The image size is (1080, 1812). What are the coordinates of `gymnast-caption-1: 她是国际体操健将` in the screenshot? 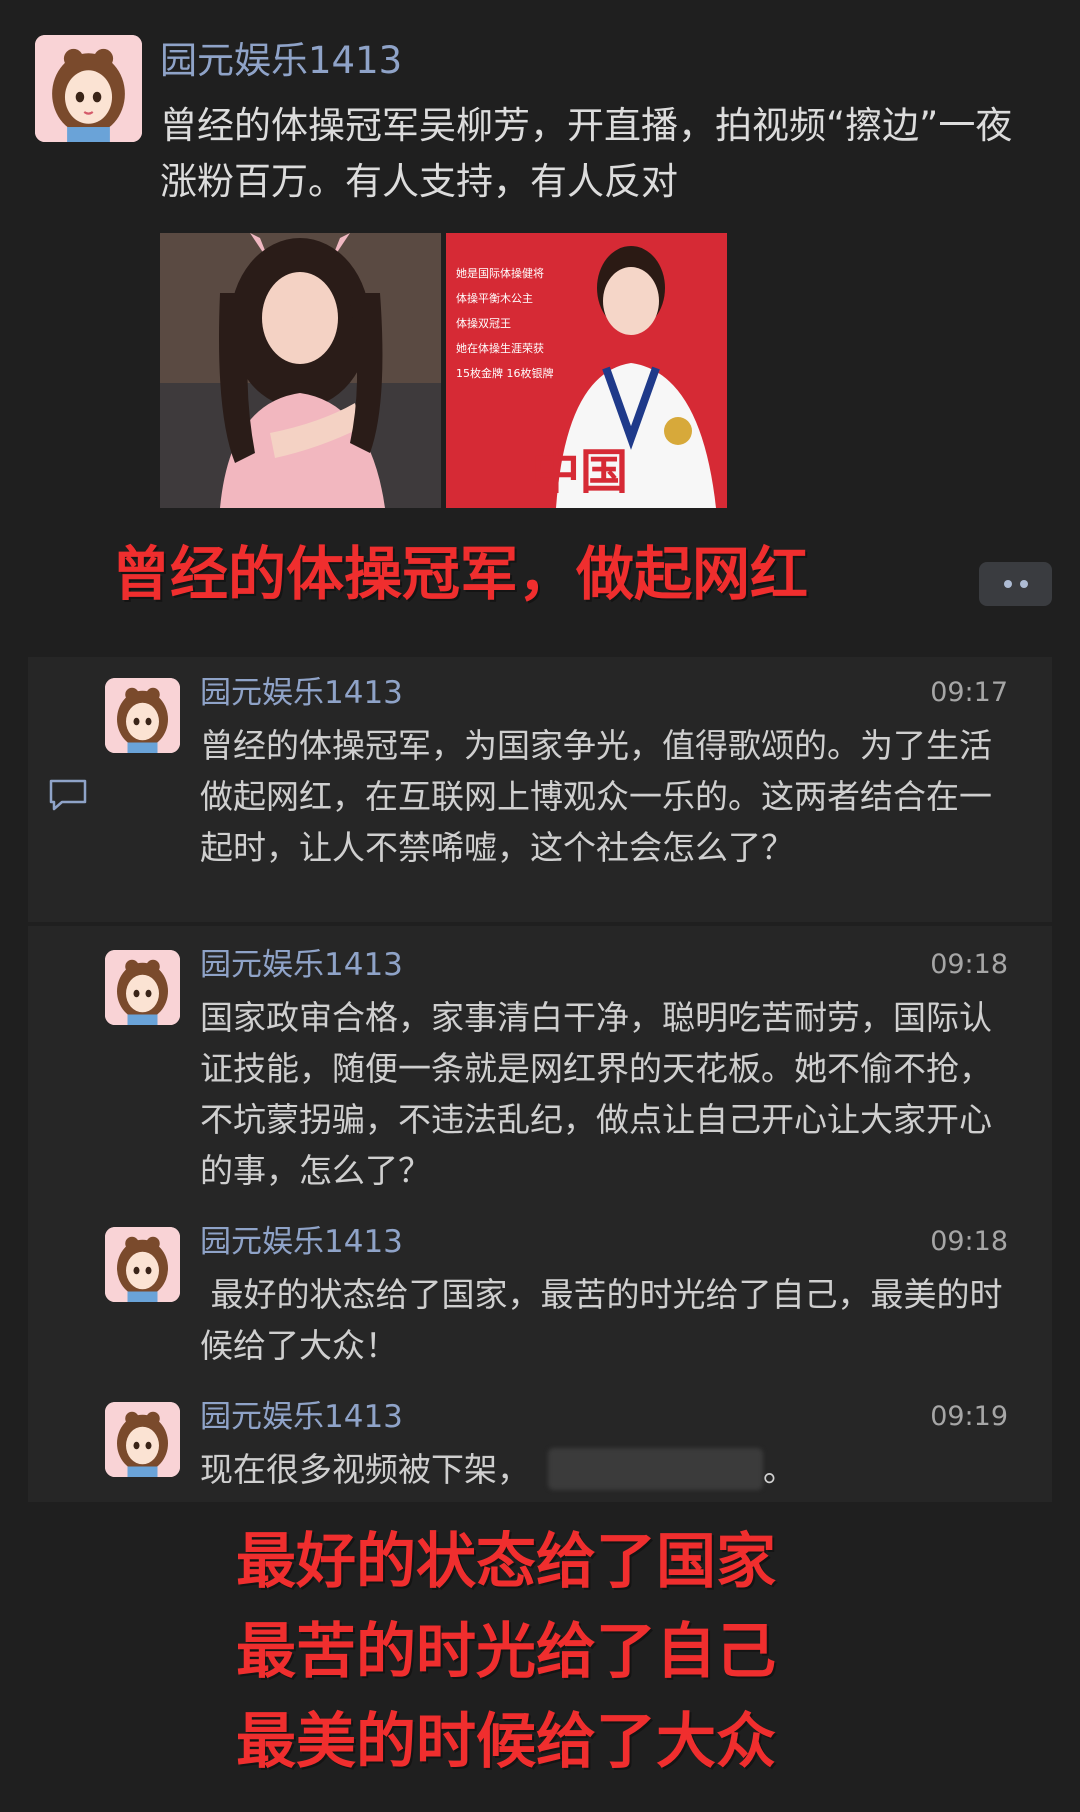 It's located at (500, 273).